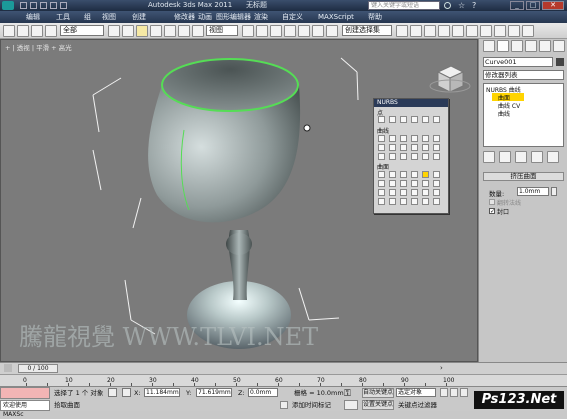  Describe the element at coordinates (416, 31) in the screenshot. I see `align-icon` at that location.